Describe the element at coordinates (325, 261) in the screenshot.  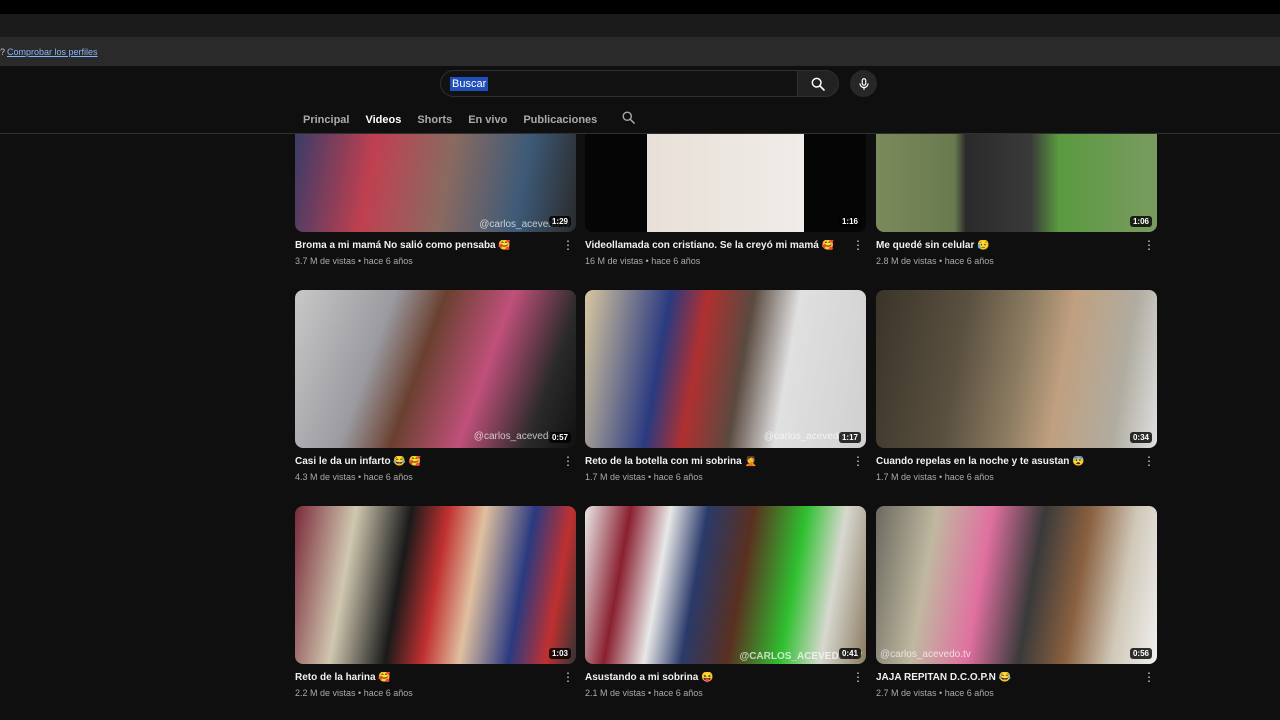
I see `view-count: 3.7 M de vistas` at that location.